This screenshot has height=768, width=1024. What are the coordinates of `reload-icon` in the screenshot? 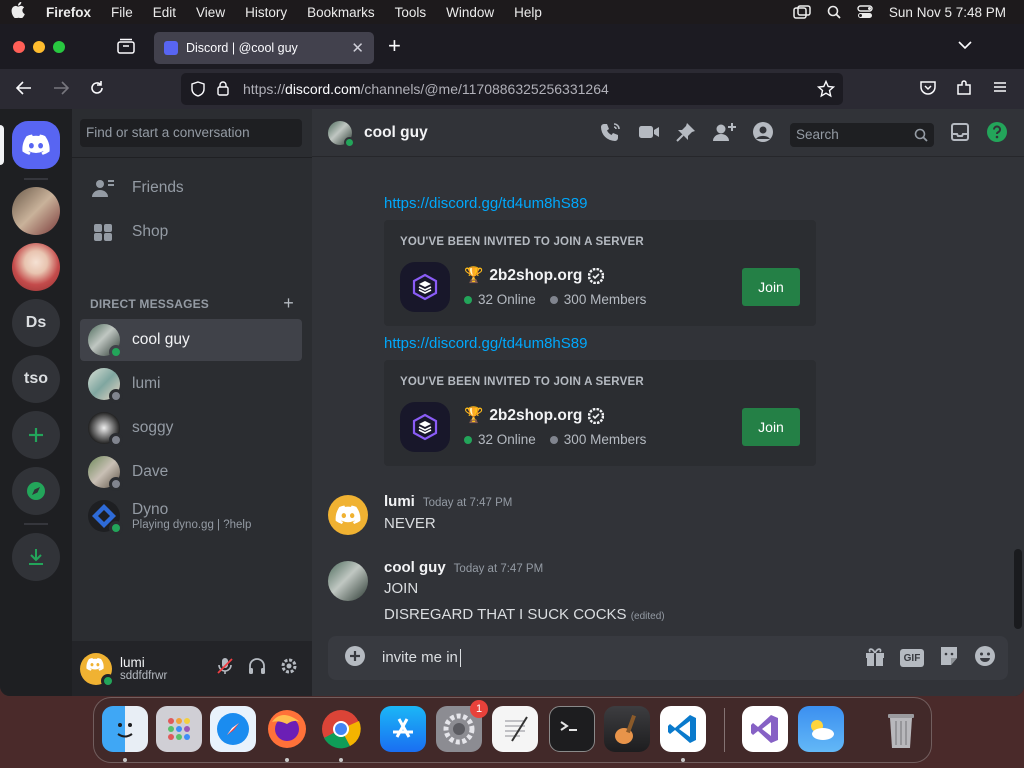 It's located at (97, 90).